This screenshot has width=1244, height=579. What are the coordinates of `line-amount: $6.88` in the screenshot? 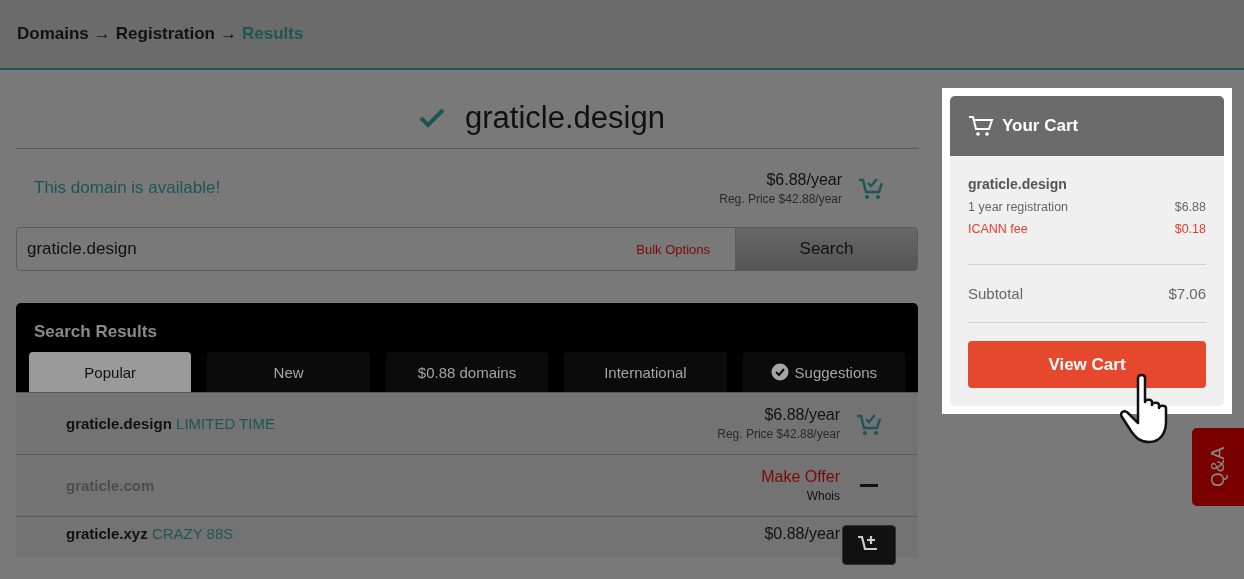 It's located at (1190, 207).